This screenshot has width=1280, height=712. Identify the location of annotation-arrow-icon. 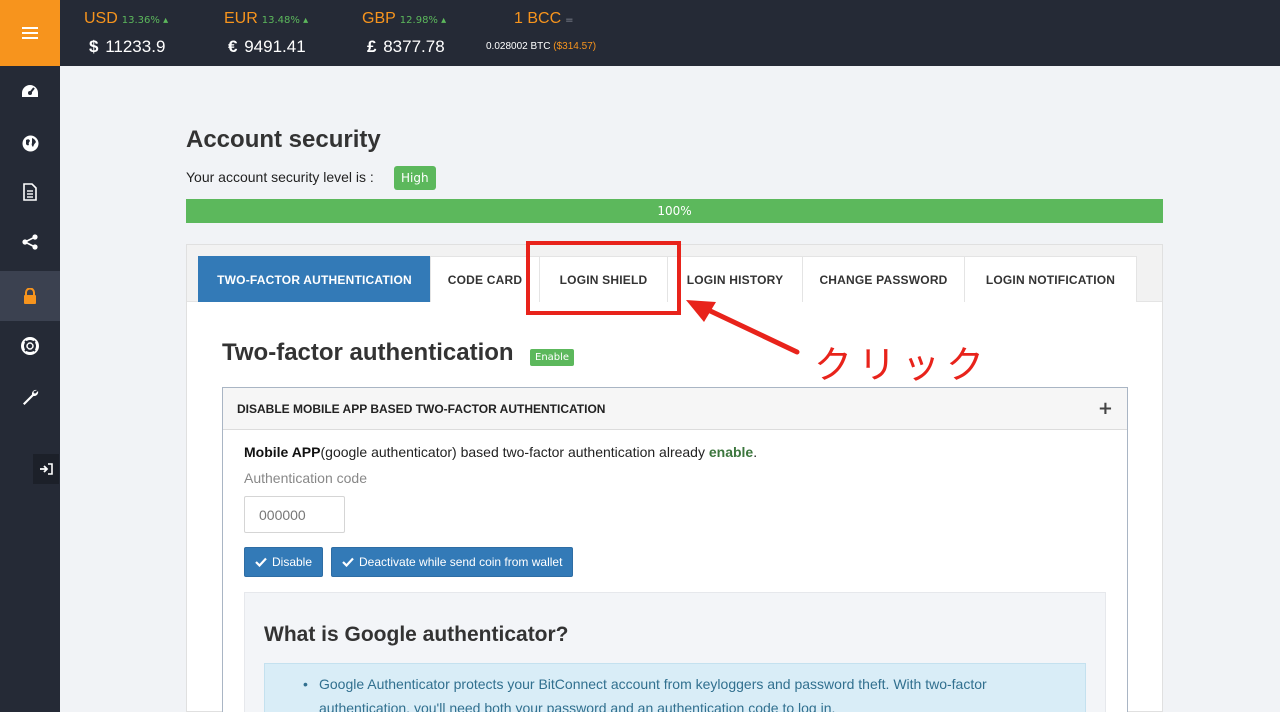
(743, 327).